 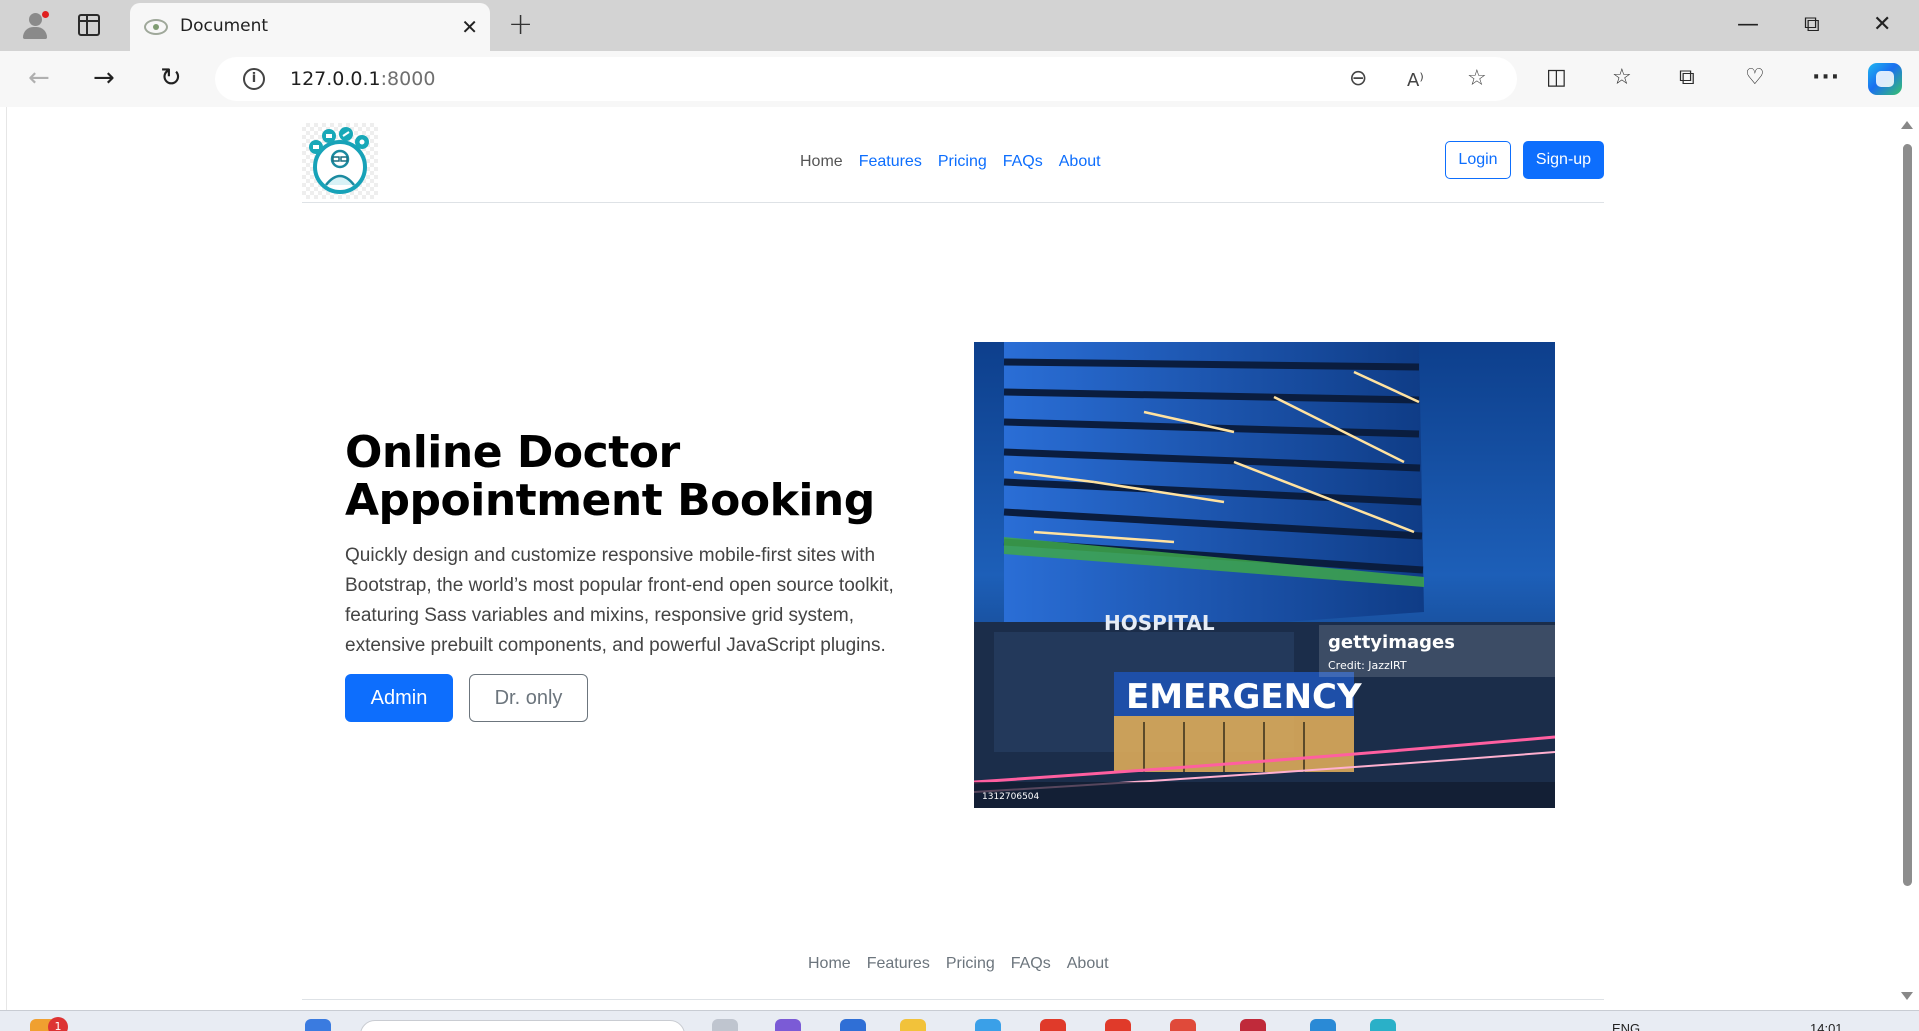 I want to click on back-icon: ←, so click(x=39, y=78).